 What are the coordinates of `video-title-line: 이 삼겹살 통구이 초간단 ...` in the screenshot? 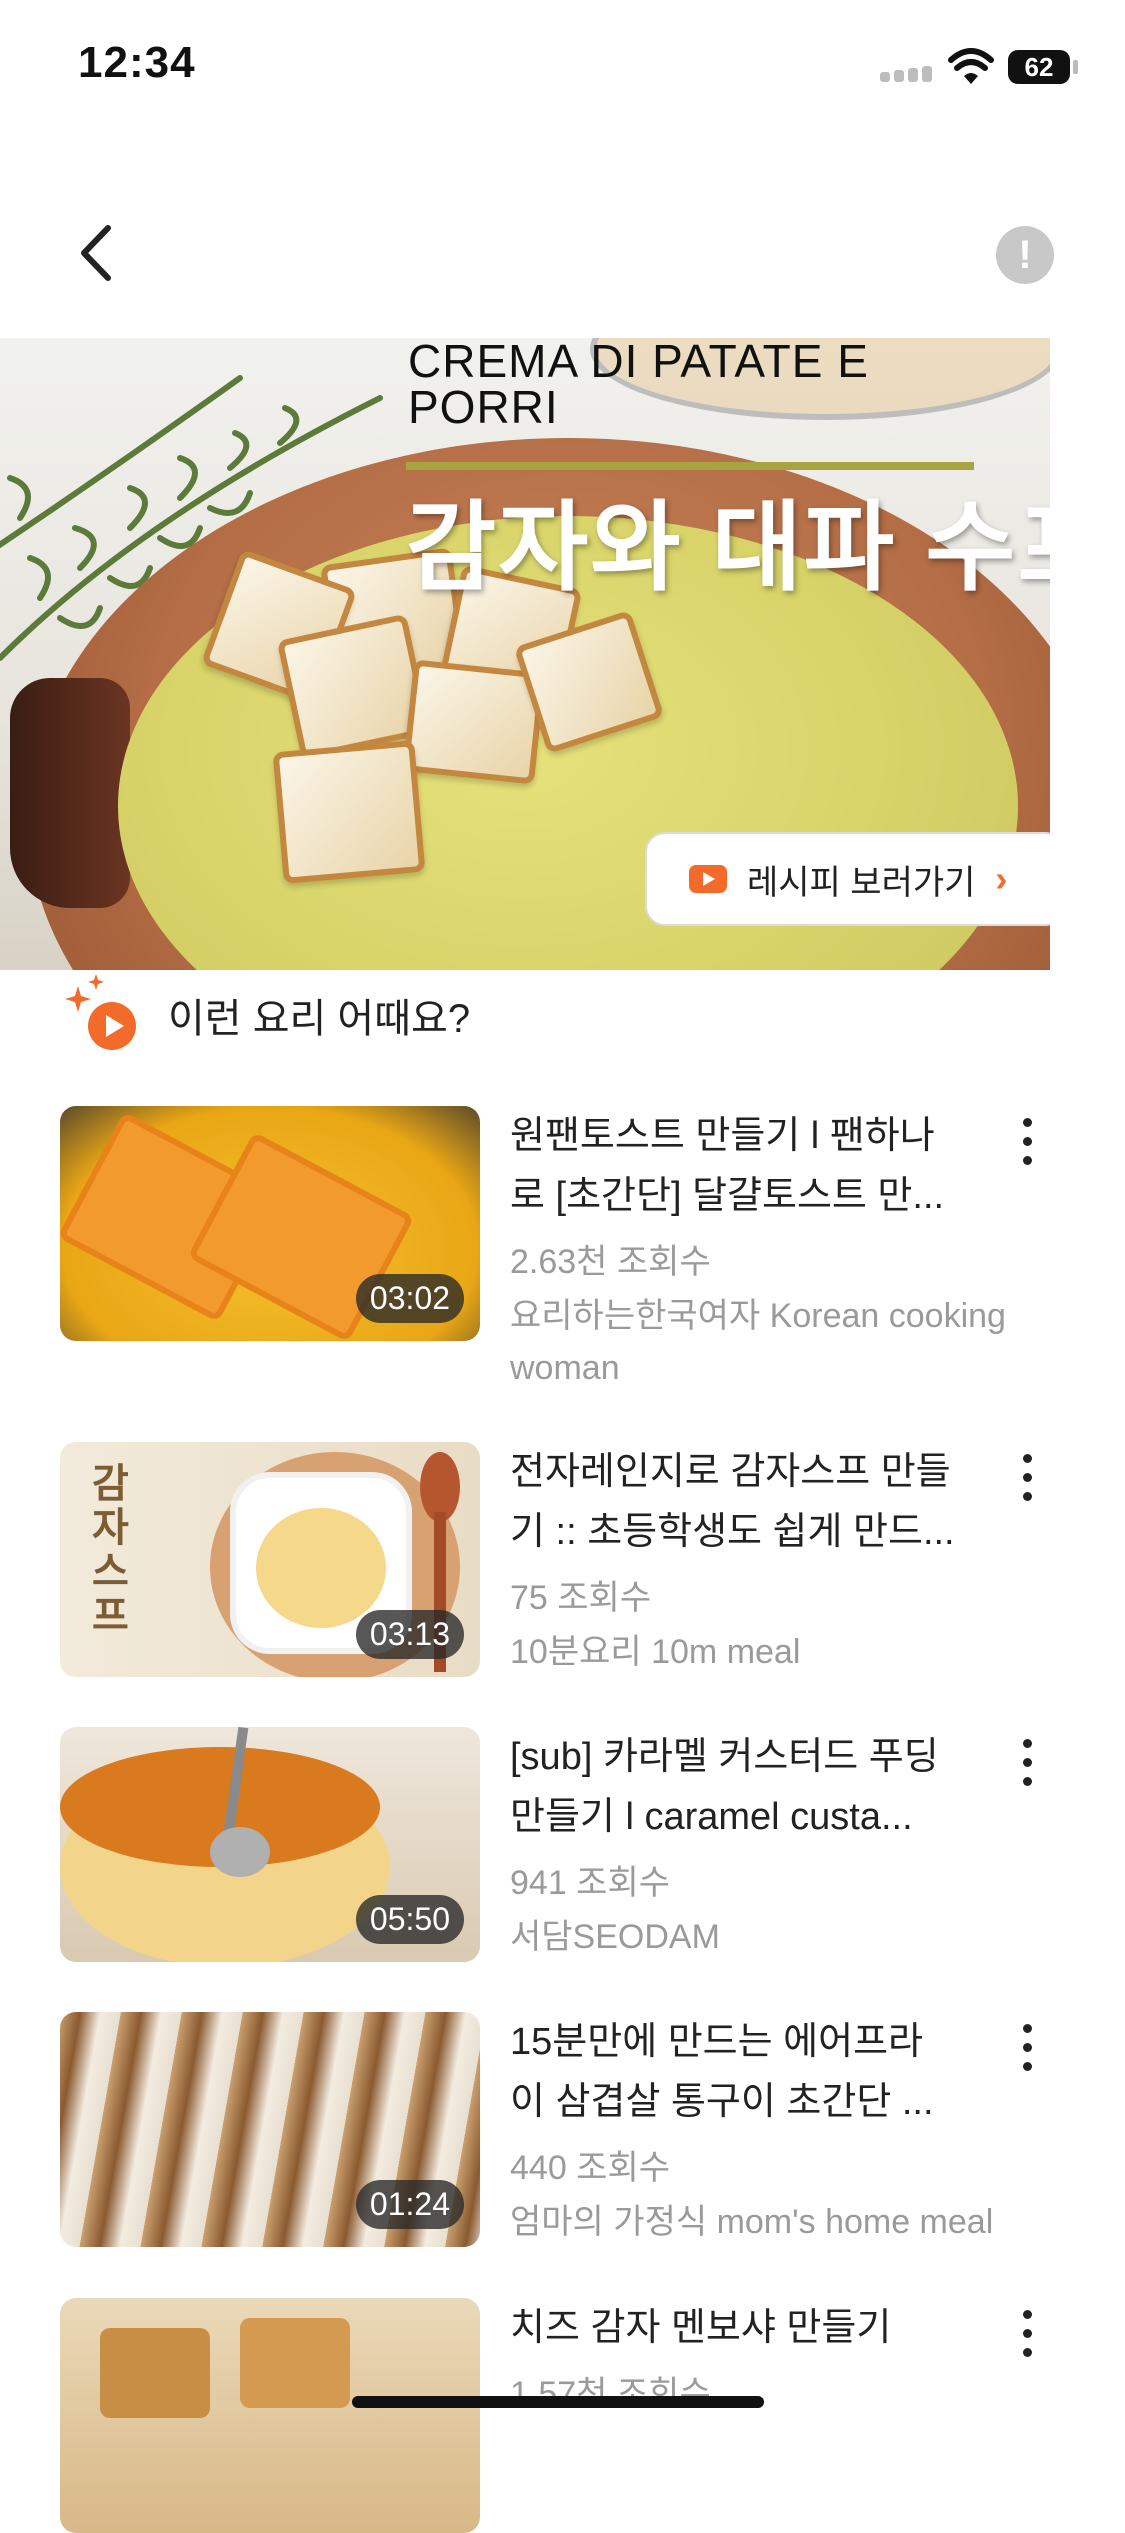 It's located at (722, 2102).